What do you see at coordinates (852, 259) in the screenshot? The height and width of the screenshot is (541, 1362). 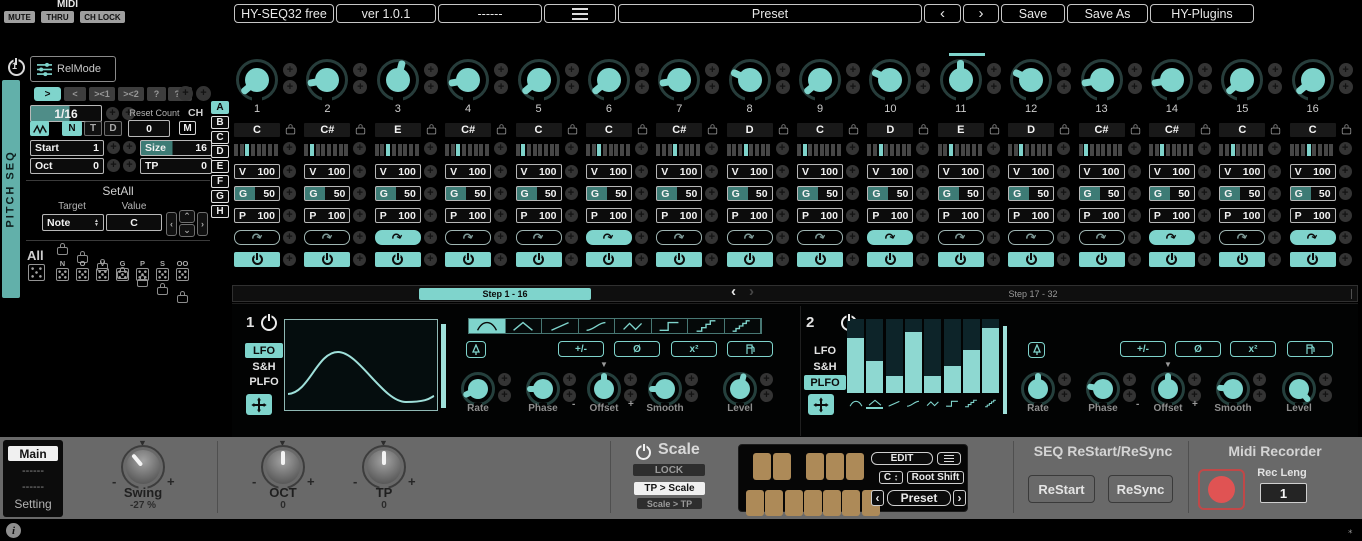 I see `step-power-plus-button: +` at bounding box center [852, 259].